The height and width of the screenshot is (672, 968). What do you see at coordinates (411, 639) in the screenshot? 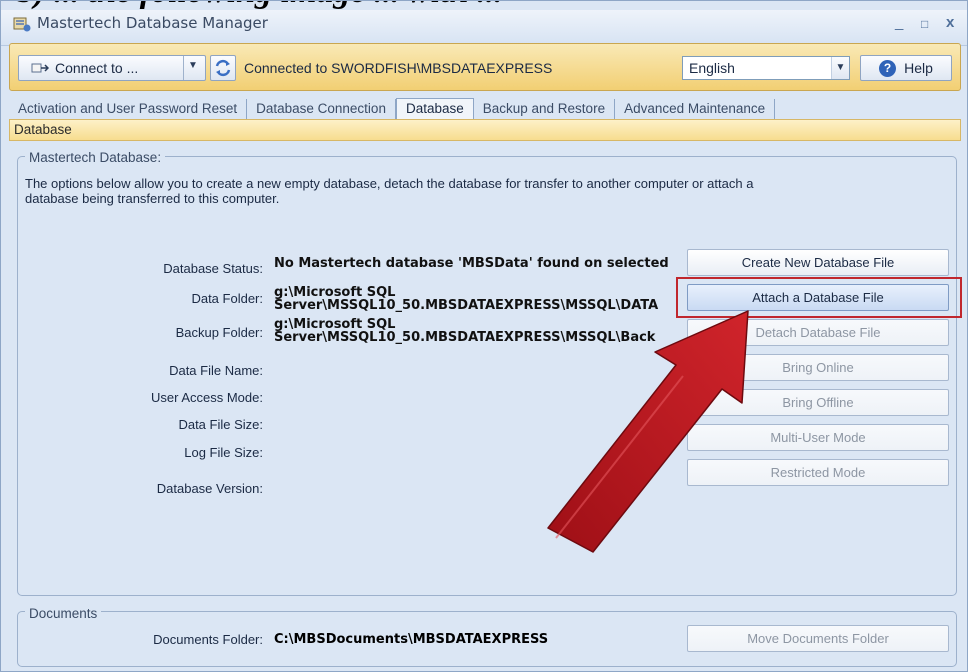
I see `documents-folder-value: C:\MBSDocuments\MBSDATAEXPRESS` at bounding box center [411, 639].